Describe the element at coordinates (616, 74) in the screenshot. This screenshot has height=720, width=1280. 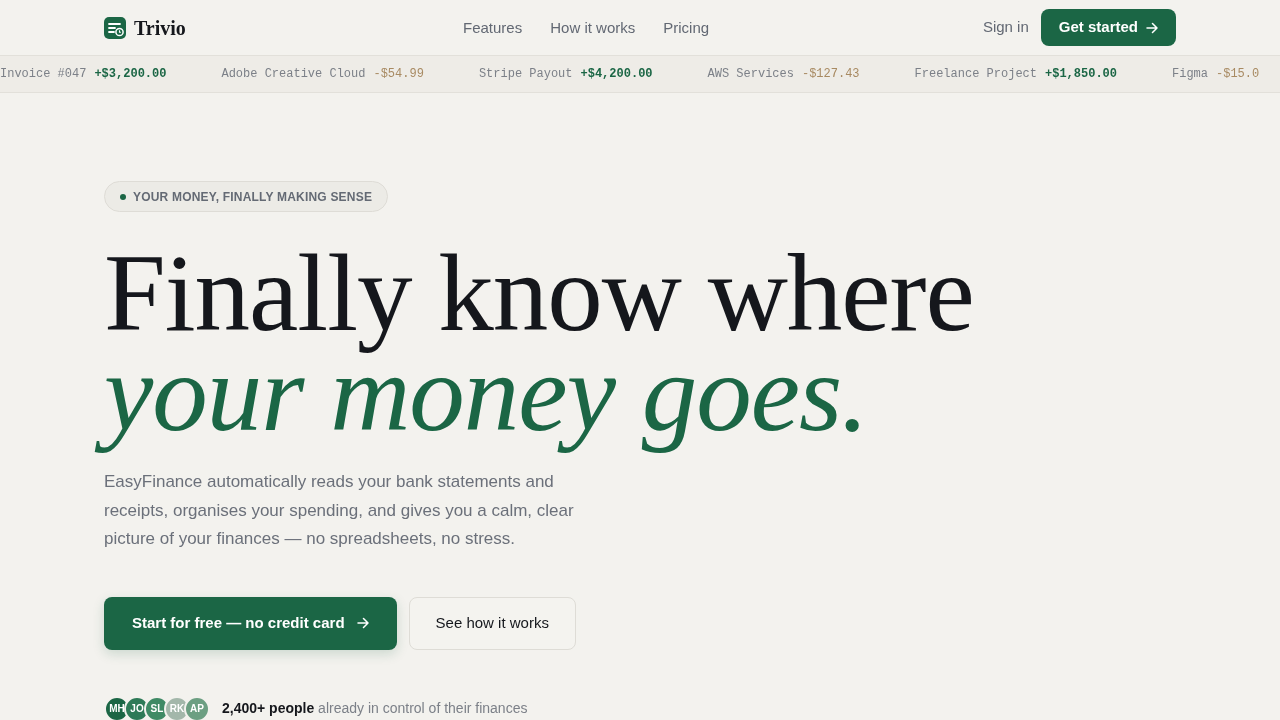
I see `transaction-amount: +$4,200.00` at that location.